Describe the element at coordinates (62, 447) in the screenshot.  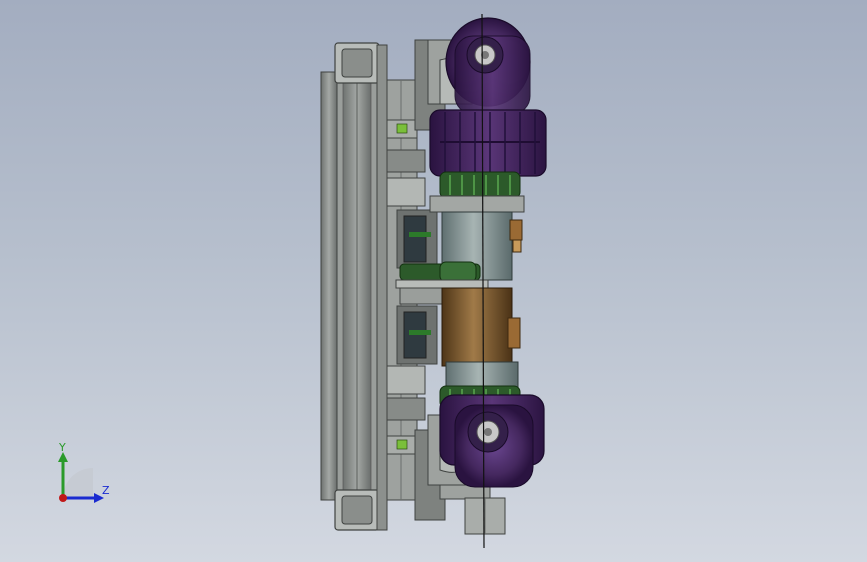
I see `axis-label-y: Y` at that location.